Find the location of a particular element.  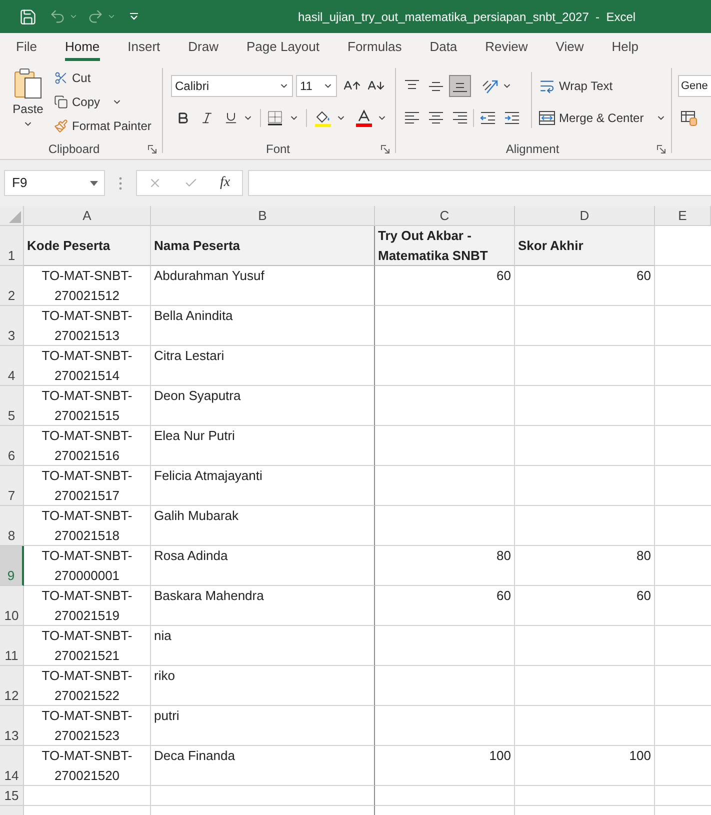

copy-button: Copy is located at coordinates (102, 102).